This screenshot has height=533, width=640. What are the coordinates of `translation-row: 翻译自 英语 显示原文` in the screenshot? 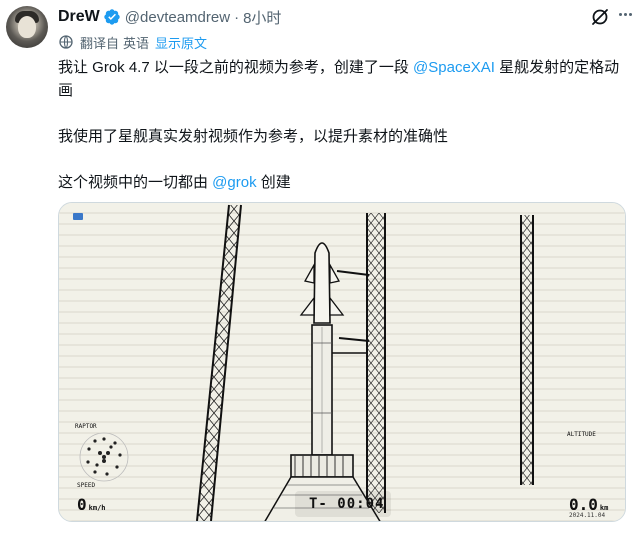 It's located at (132, 42).